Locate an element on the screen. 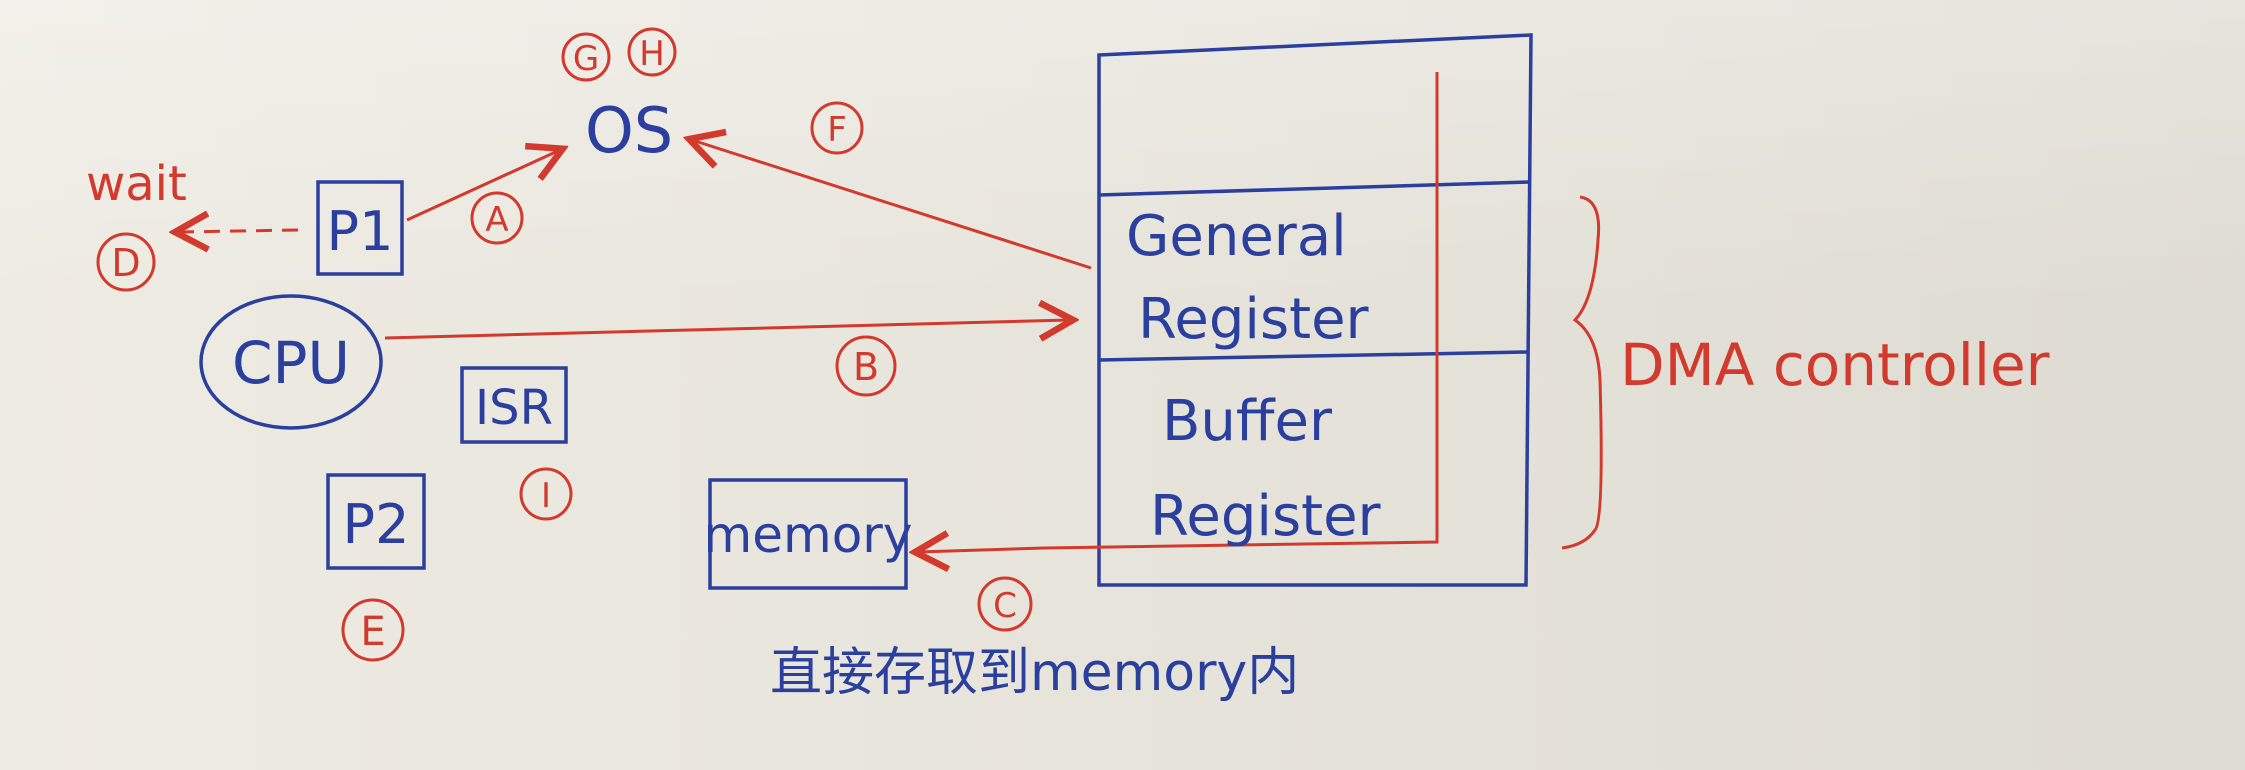 The height and width of the screenshot is (770, 2245). cpu-node: CPU is located at coordinates (291, 362).